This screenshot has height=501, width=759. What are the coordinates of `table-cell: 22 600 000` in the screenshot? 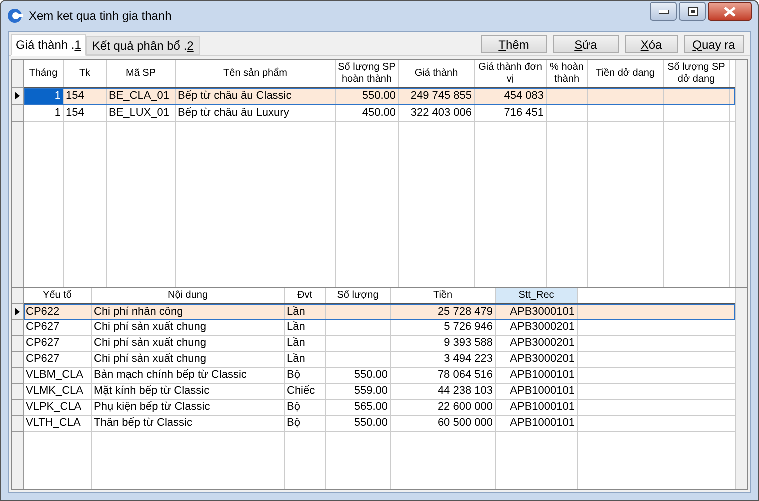 It's located at (465, 407).